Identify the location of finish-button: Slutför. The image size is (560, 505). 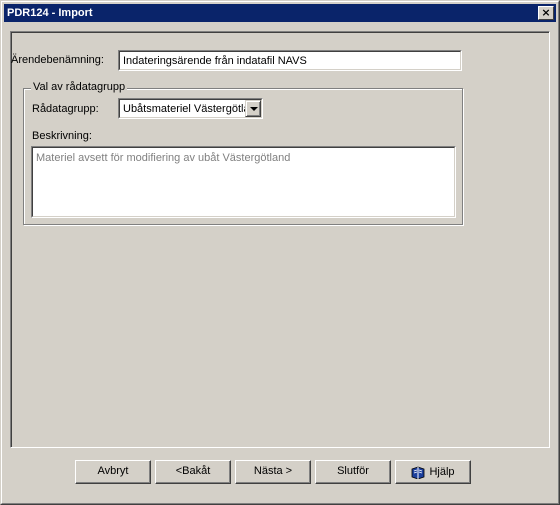
(353, 472).